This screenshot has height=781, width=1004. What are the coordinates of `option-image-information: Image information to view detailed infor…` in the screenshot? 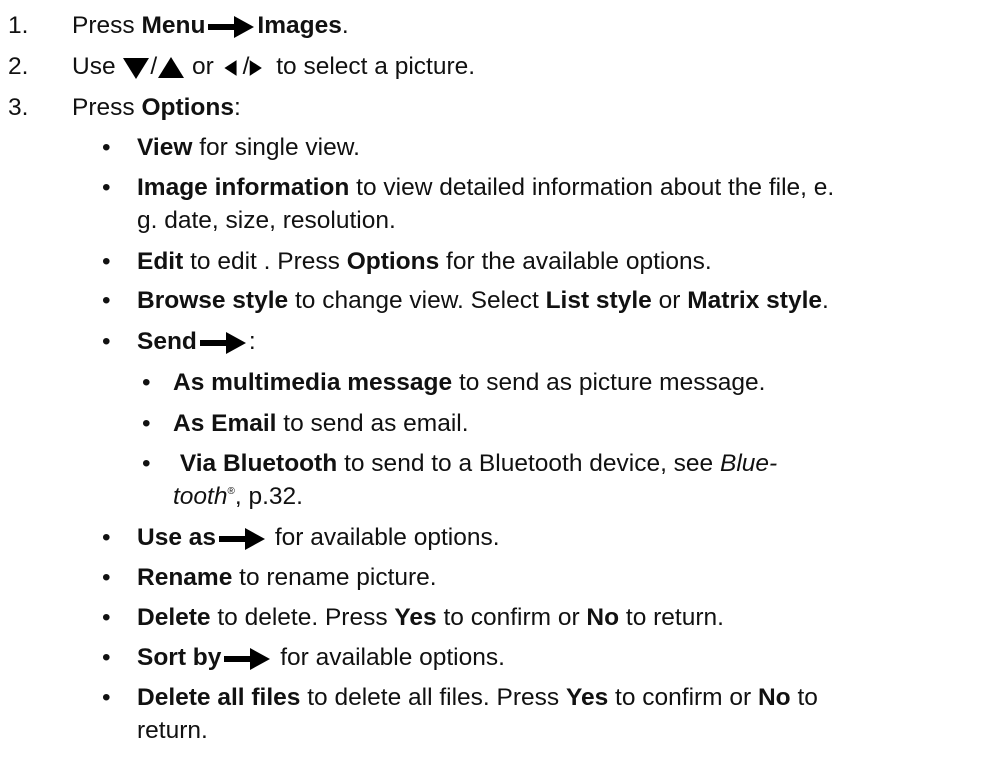 It's located at (486, 187).